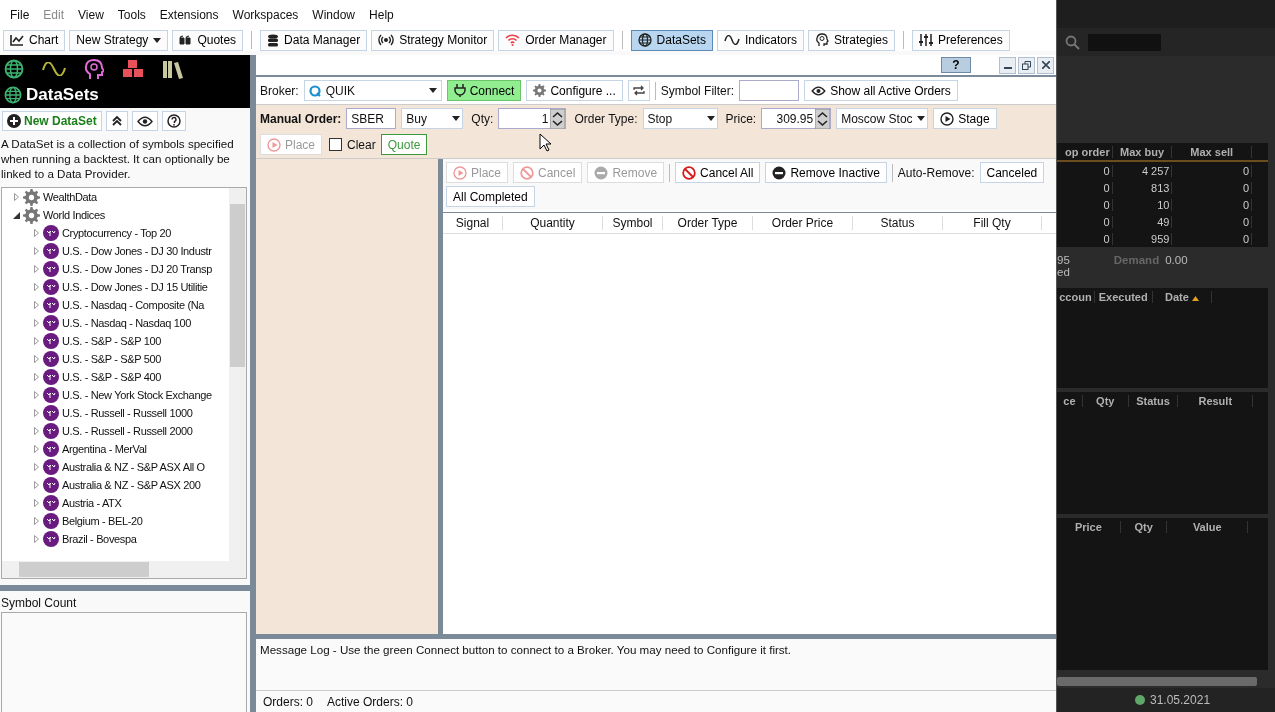  Describe the element at coordinates (92, 503) in the screenshot. I see `tree-item: Austria - ATX` at that location.